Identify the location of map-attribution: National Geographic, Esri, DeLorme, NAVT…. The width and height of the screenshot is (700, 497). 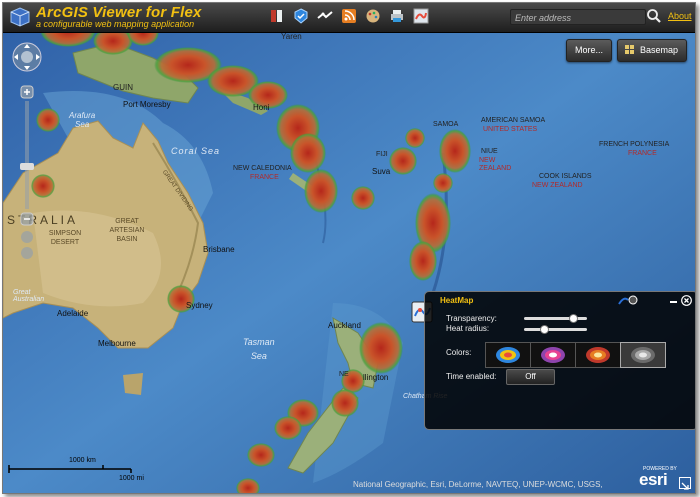
(478, 484).